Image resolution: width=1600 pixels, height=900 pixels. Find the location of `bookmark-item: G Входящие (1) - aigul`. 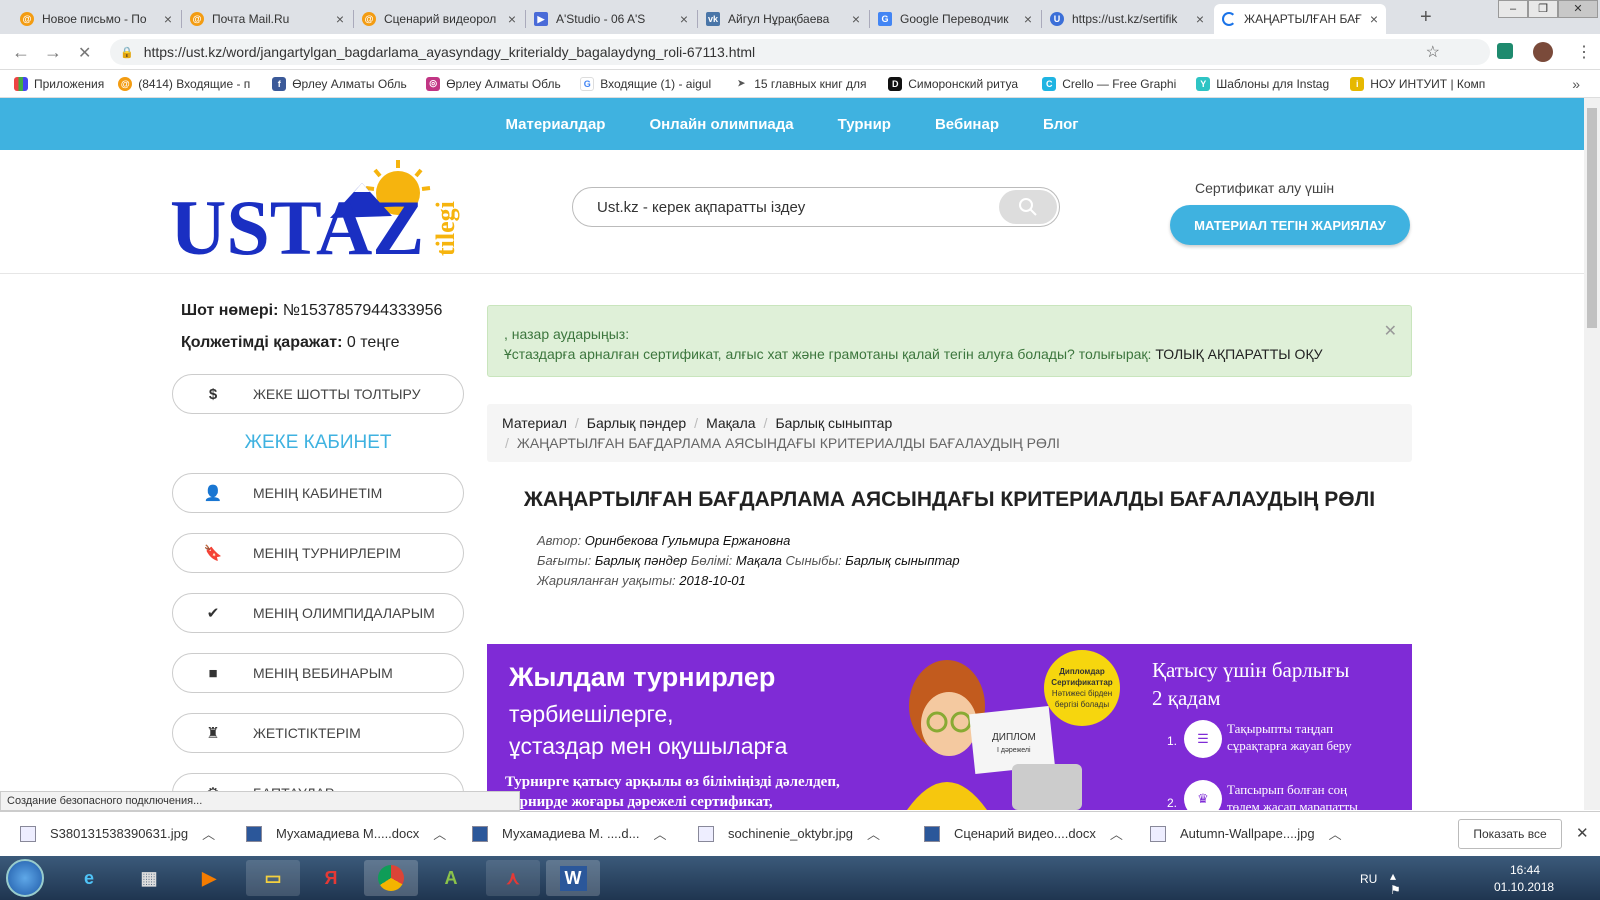

bookmark-item: G Входящие (1) - aigul is located at coordinates (650, 83).